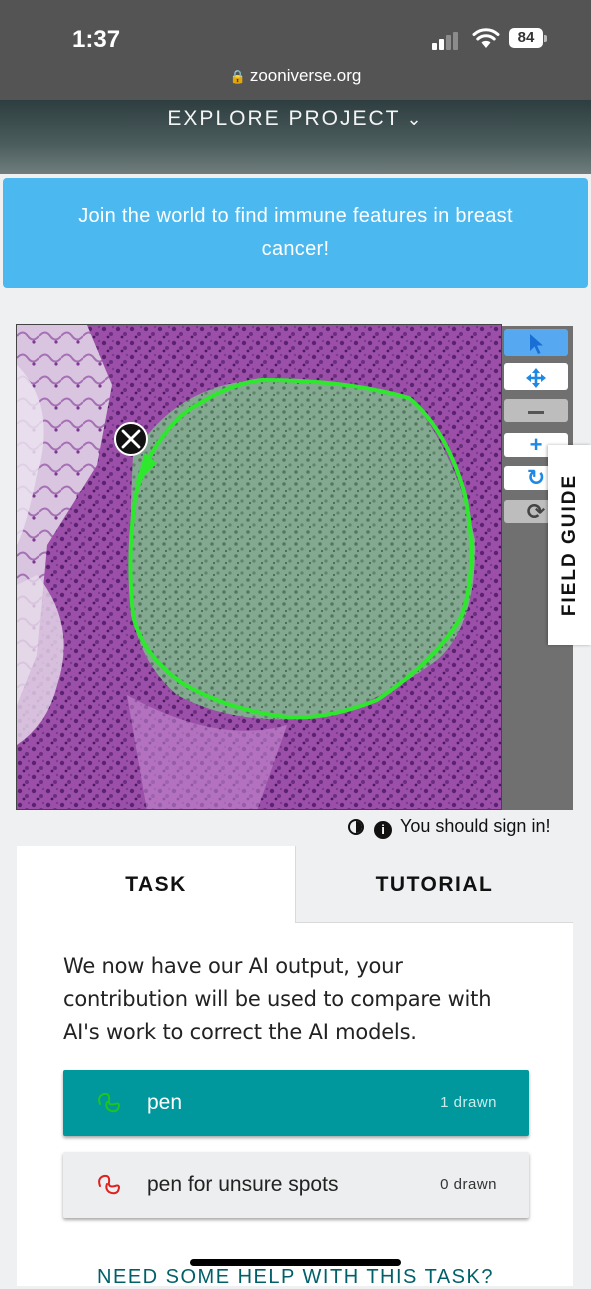 The width and height of the screenshot is (591, 1289). I want to click on contrast-icon, so click(356, 827).